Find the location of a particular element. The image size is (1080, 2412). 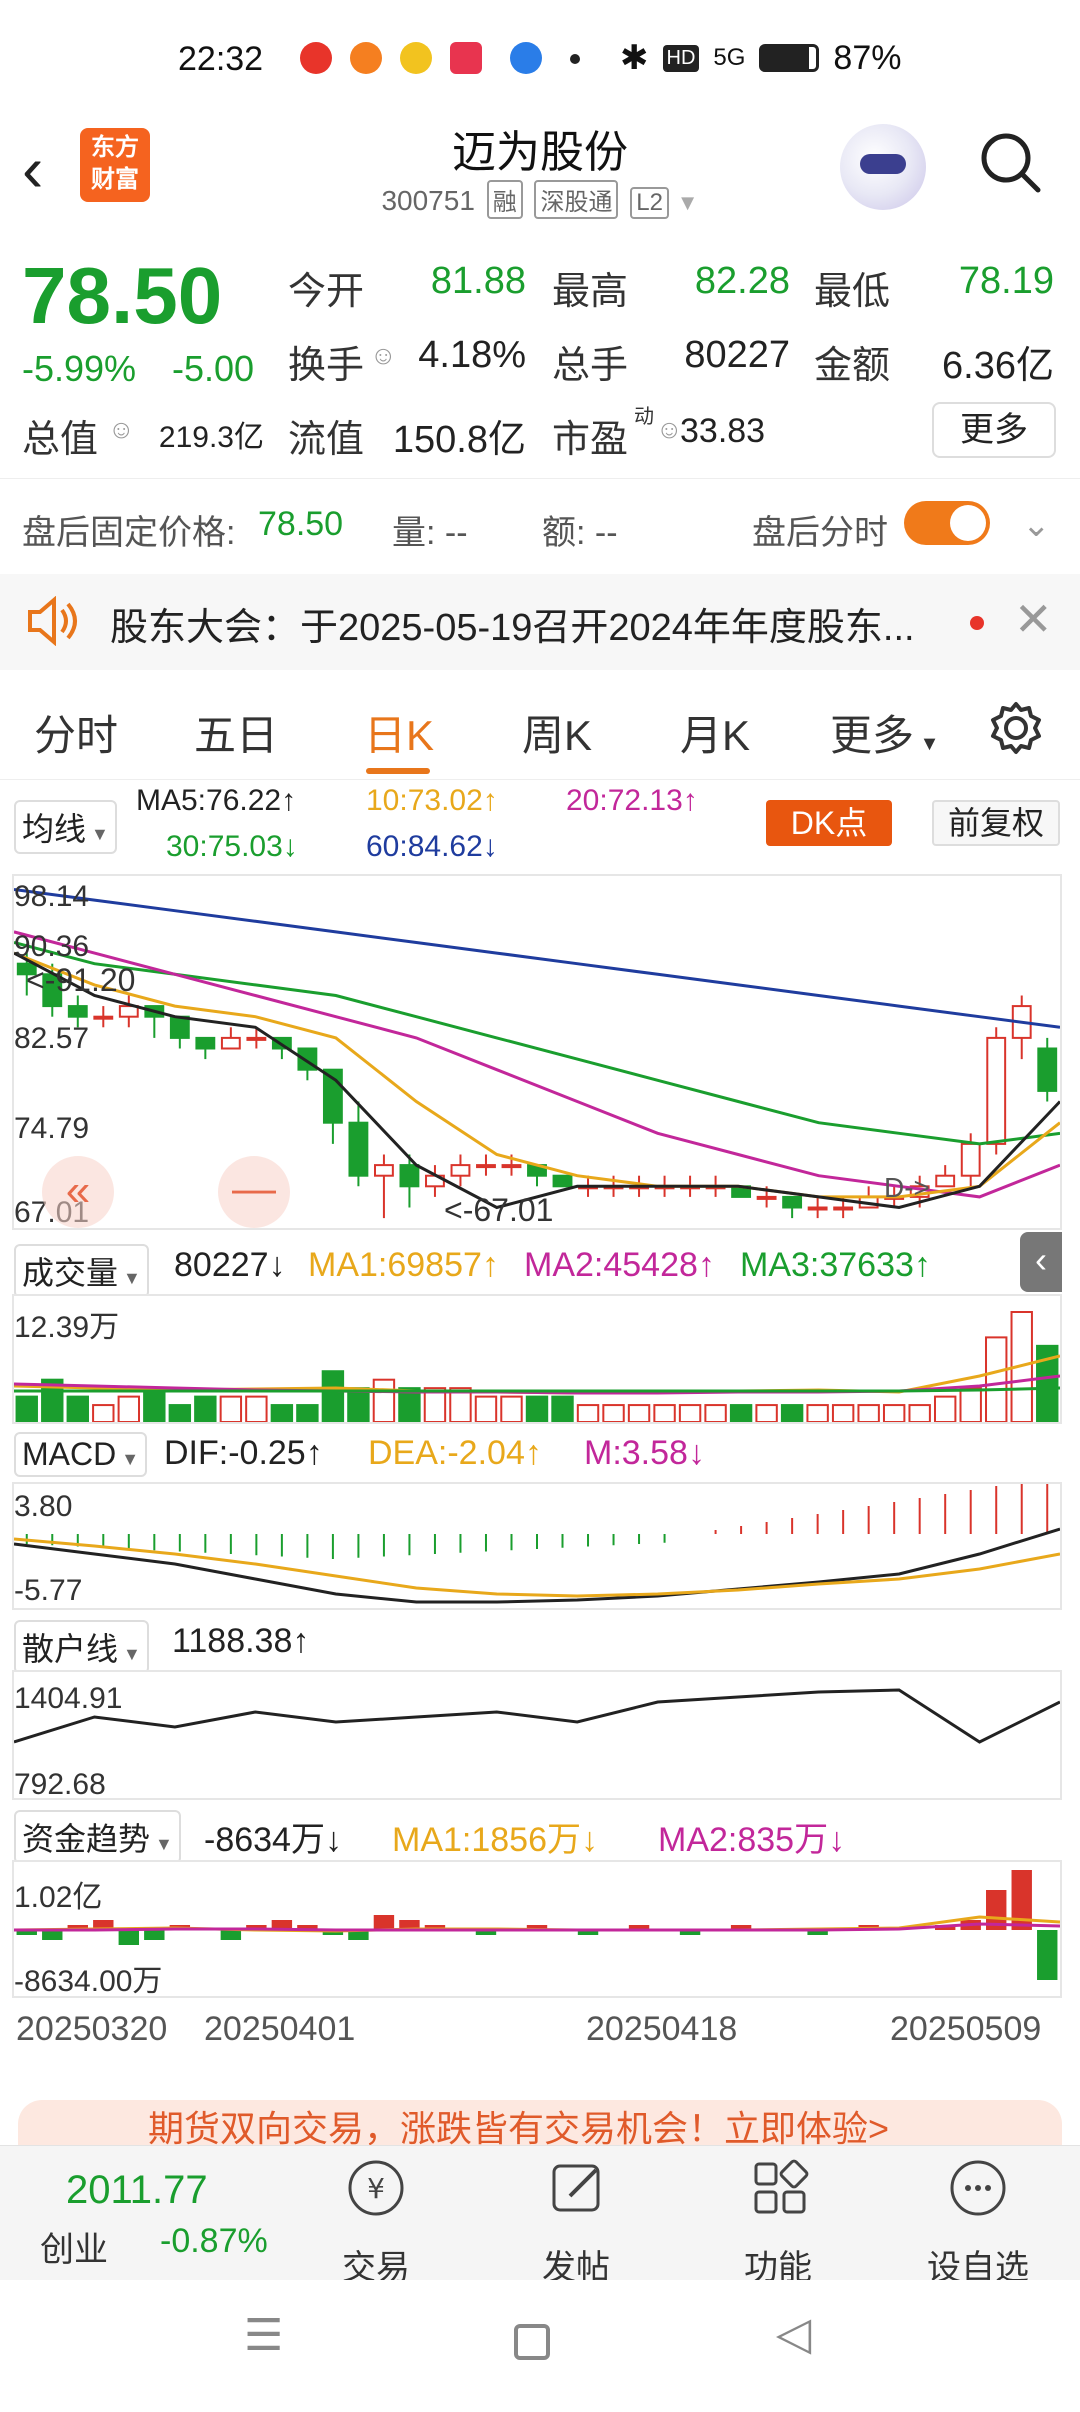

promo-banner: 期货双向交易，涨跌皆有交易机会！立即体验> is located at coordinates (540, 2124).